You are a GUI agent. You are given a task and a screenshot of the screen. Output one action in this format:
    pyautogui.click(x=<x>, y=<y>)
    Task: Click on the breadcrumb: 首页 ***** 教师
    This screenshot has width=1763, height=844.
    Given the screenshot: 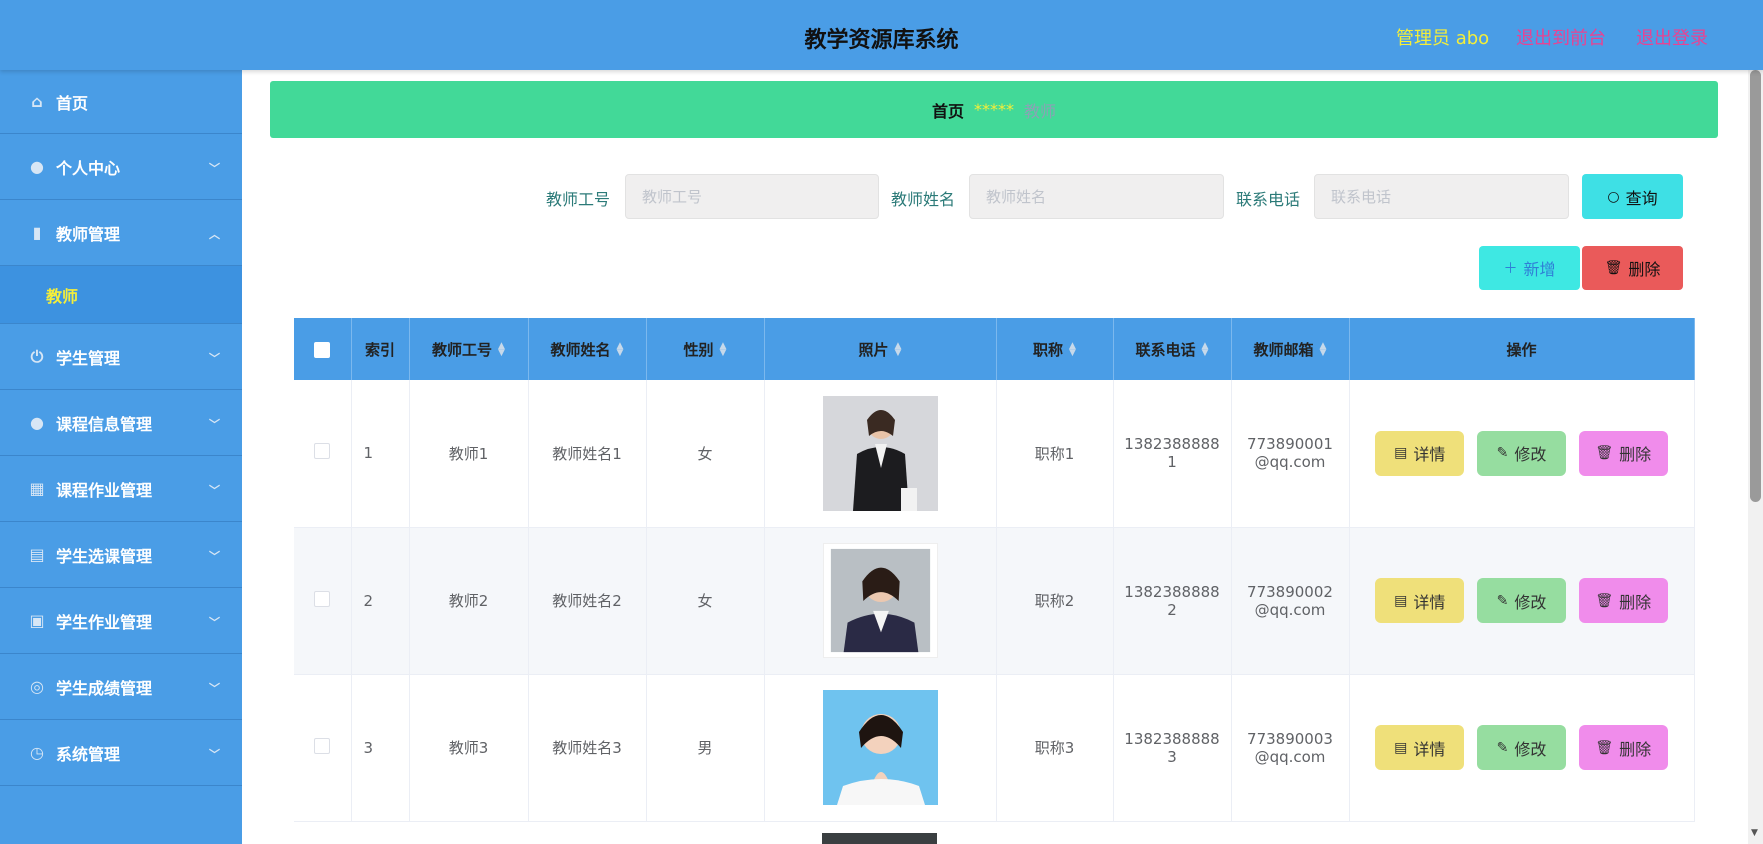 What is the action you would take?
    pyautogui.click(x=994, y=109)
    